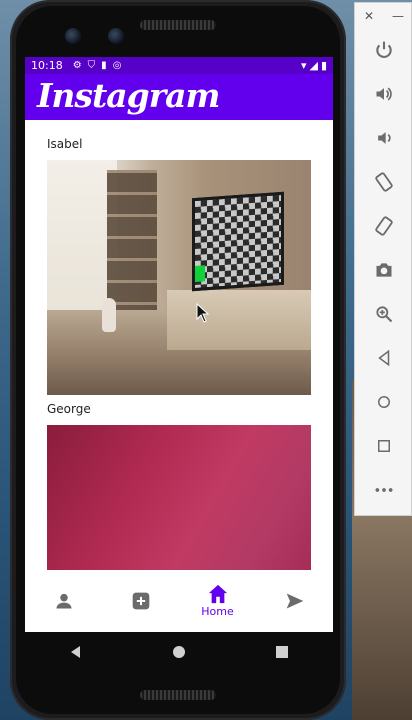 Image resolution: width=412 pixels, height=720 pixels. I want to click on more-icon, so click(384, 490).